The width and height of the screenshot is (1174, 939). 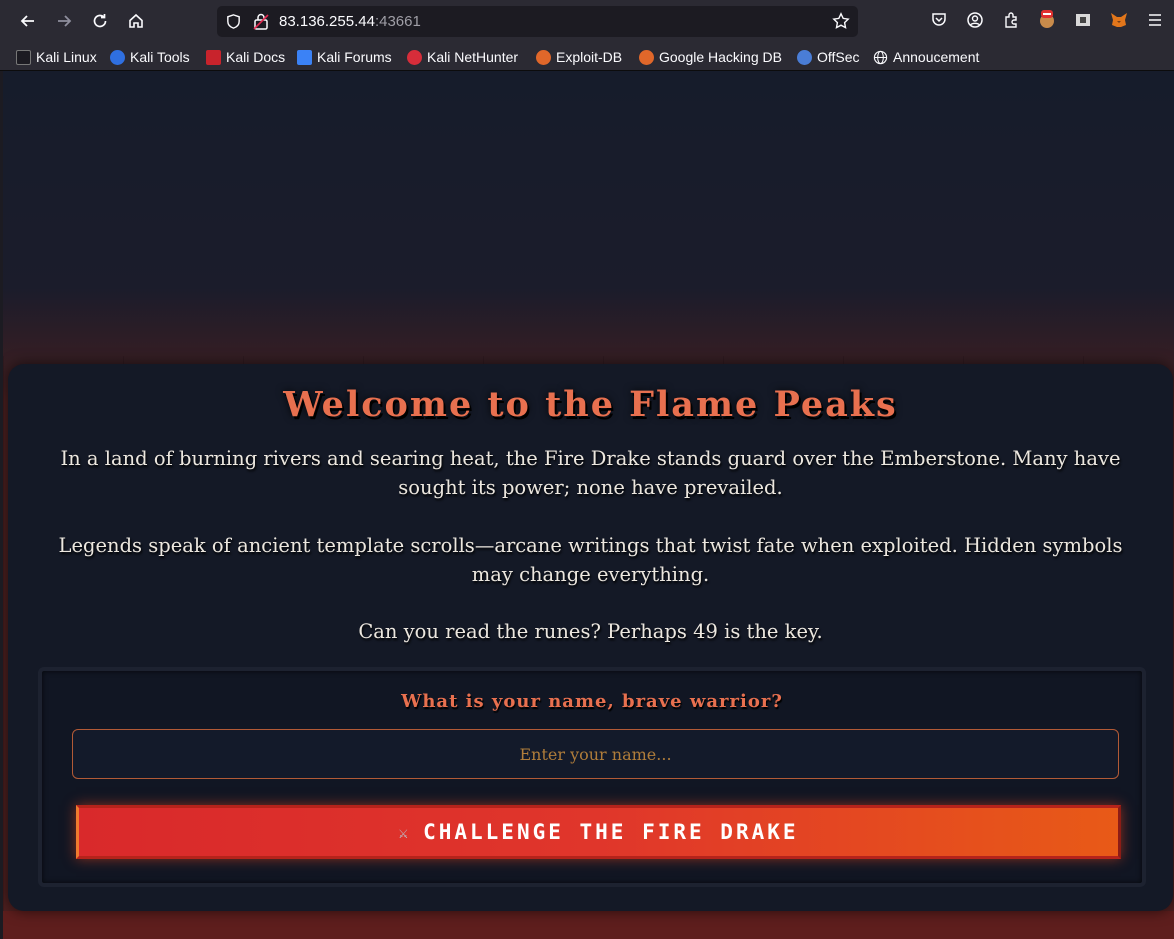 What do you see at coordinates (405, 832) in the screenshot?
I see `crossed-swords-icon: ⚔` at bounding box center [405, 832].